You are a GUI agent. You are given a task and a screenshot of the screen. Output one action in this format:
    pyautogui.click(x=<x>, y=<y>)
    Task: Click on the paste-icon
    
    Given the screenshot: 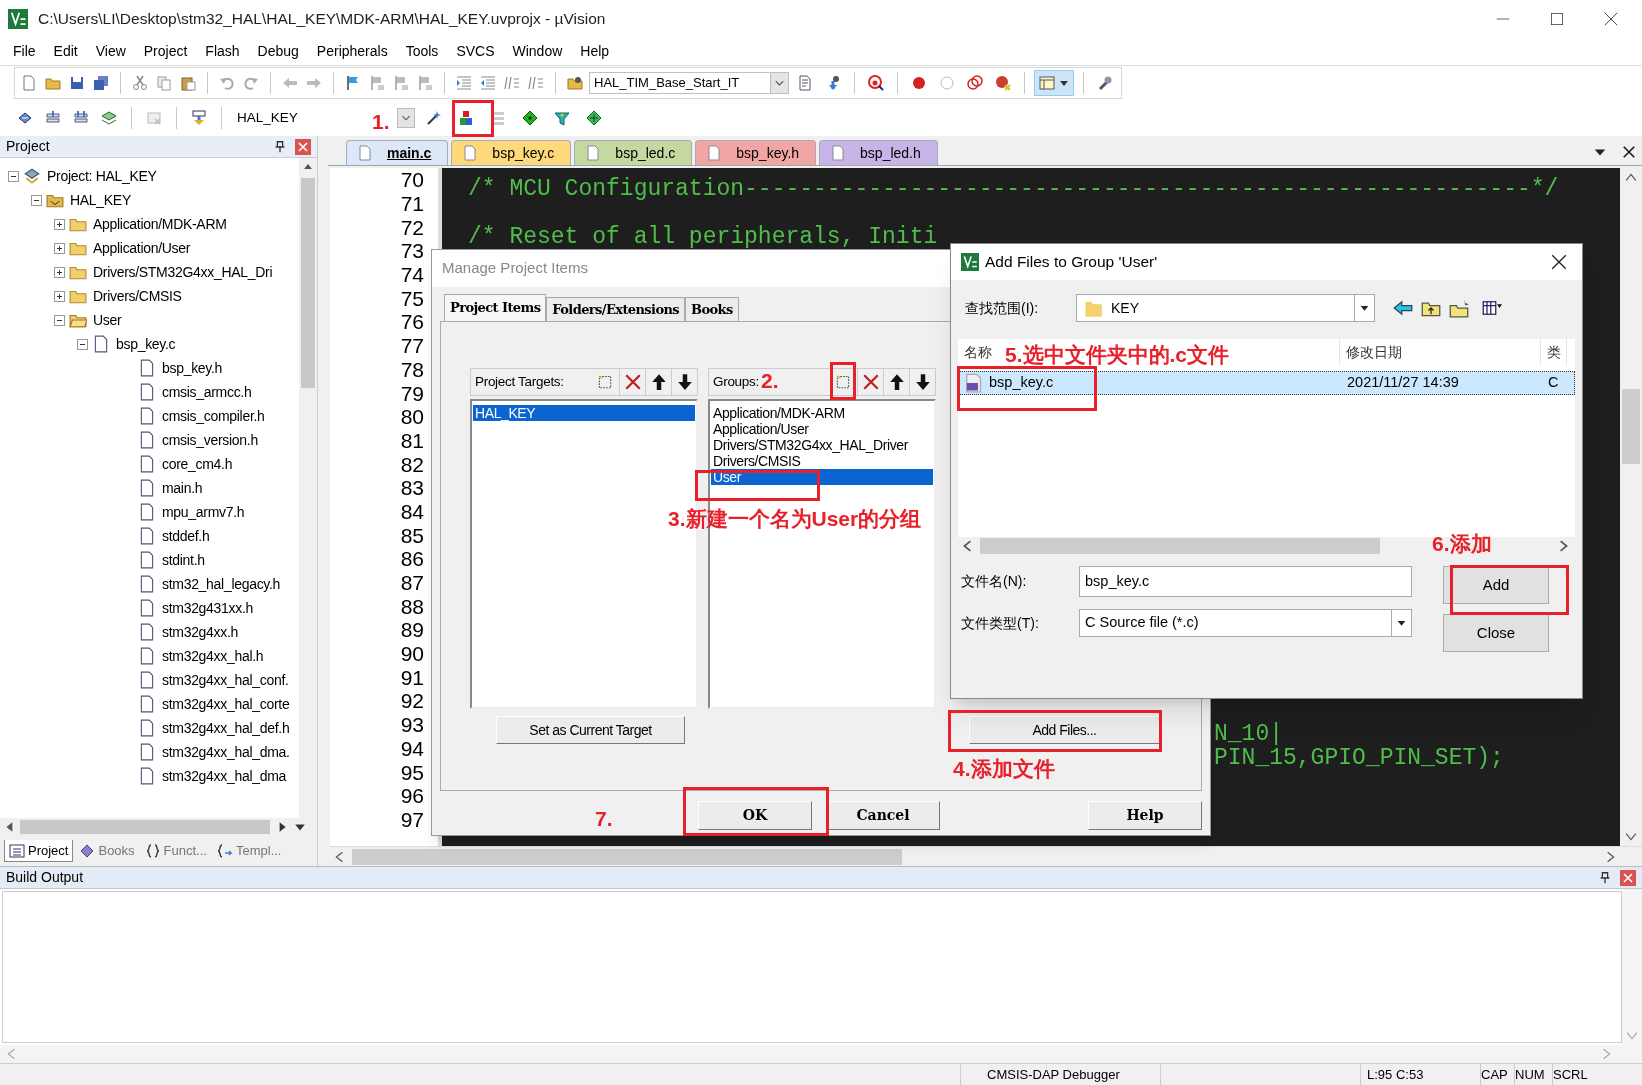 What is the action you would take?
    pyautogui.click(x=188, y=83)
    